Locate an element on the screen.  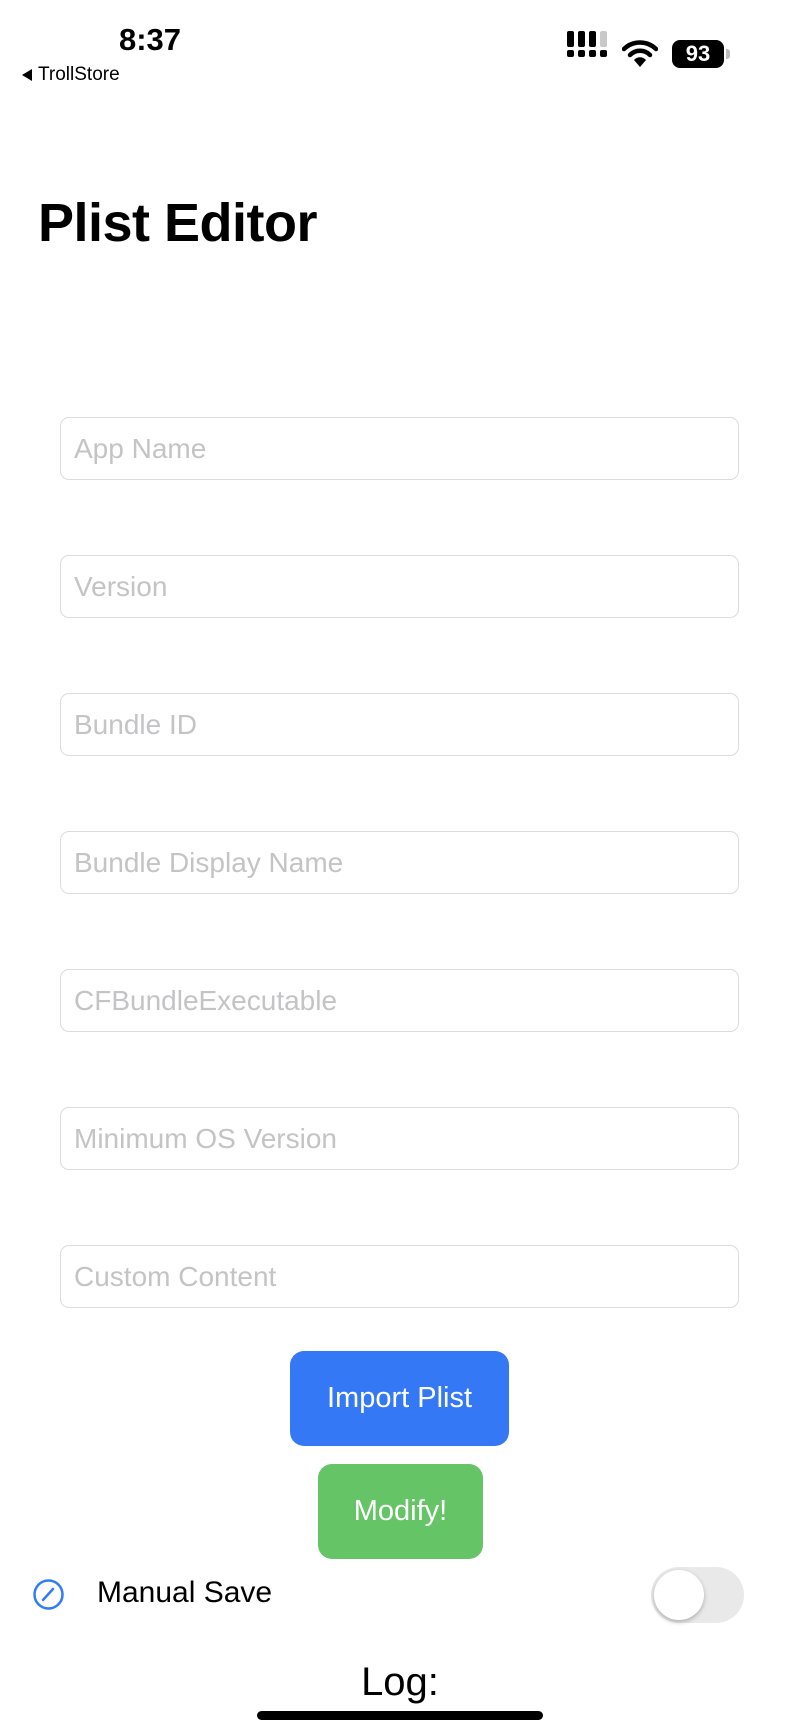
back-app-label: TrollStore is located at coordinates (79, 74).